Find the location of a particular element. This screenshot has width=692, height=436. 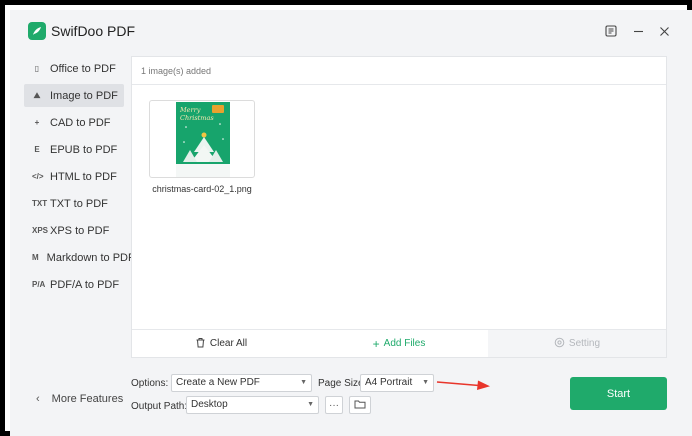

sidebar-item-label: TXT to PDF is located at coordinates (79, 203).